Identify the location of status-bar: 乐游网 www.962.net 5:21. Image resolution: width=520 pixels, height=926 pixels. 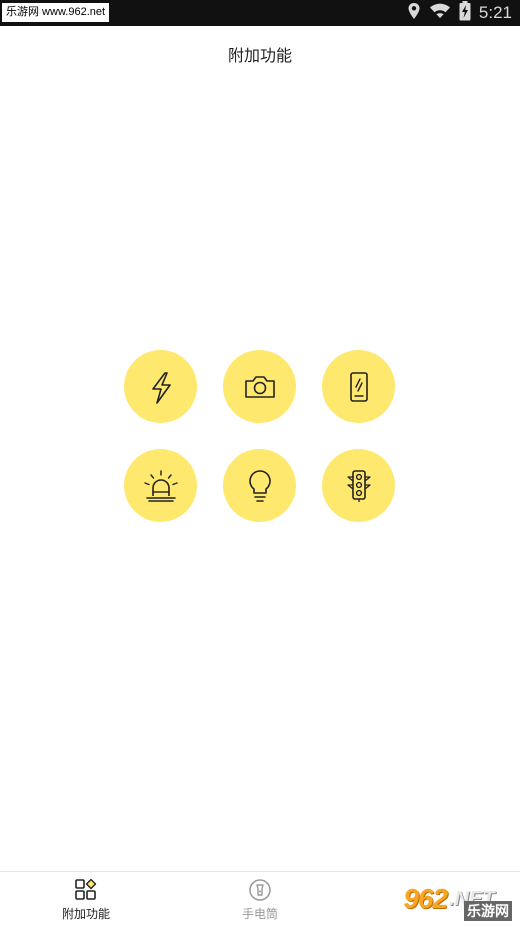
(260, 13).